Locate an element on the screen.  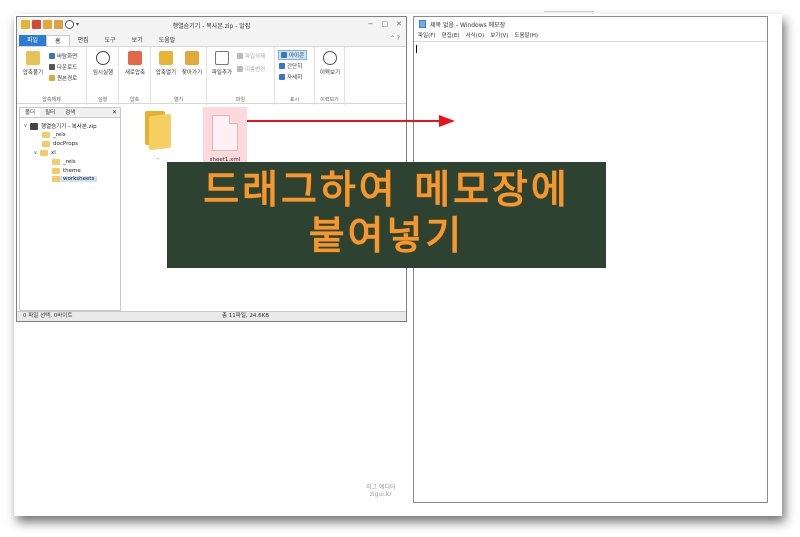
watermark: 지그 에디터 zigui.kr is located at coordinates (381, 491).